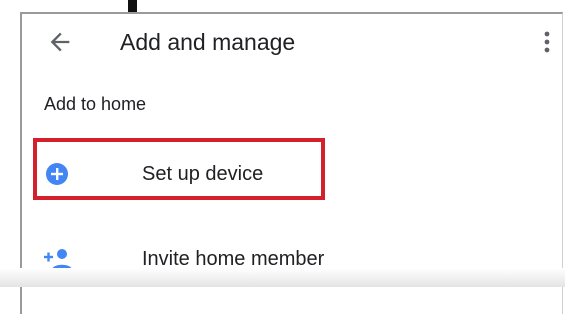 The width and height of the screenshot is (565, 314). What do you see at coordinates (282, 277) in the screenshot?
I see `bottom-shadow` at bounding box center [282, 277].